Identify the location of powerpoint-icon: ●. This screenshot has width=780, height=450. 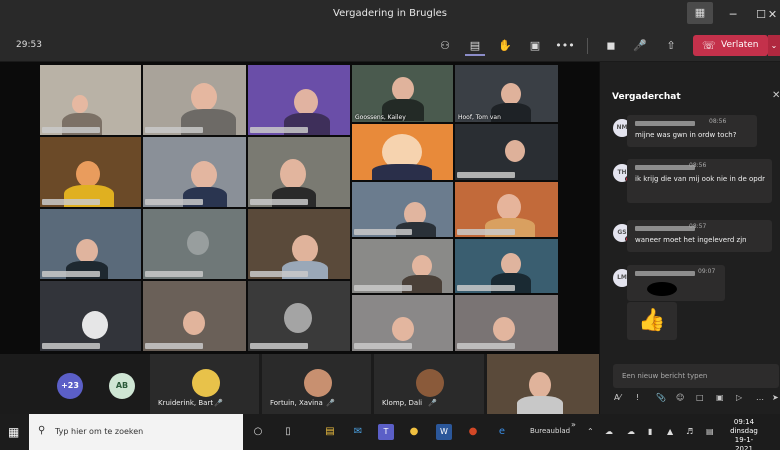
(473, 432).